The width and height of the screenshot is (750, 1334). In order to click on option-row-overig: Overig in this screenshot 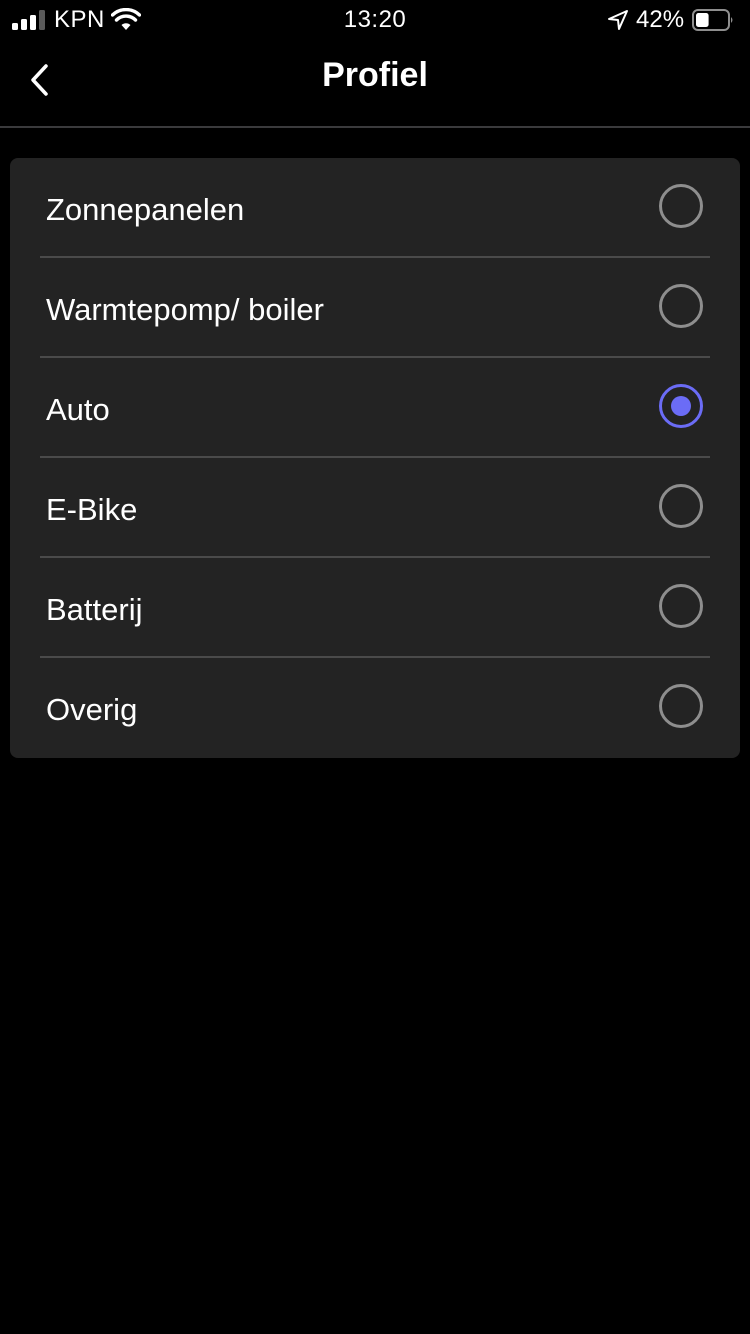, I will do `click(375, 708)`.